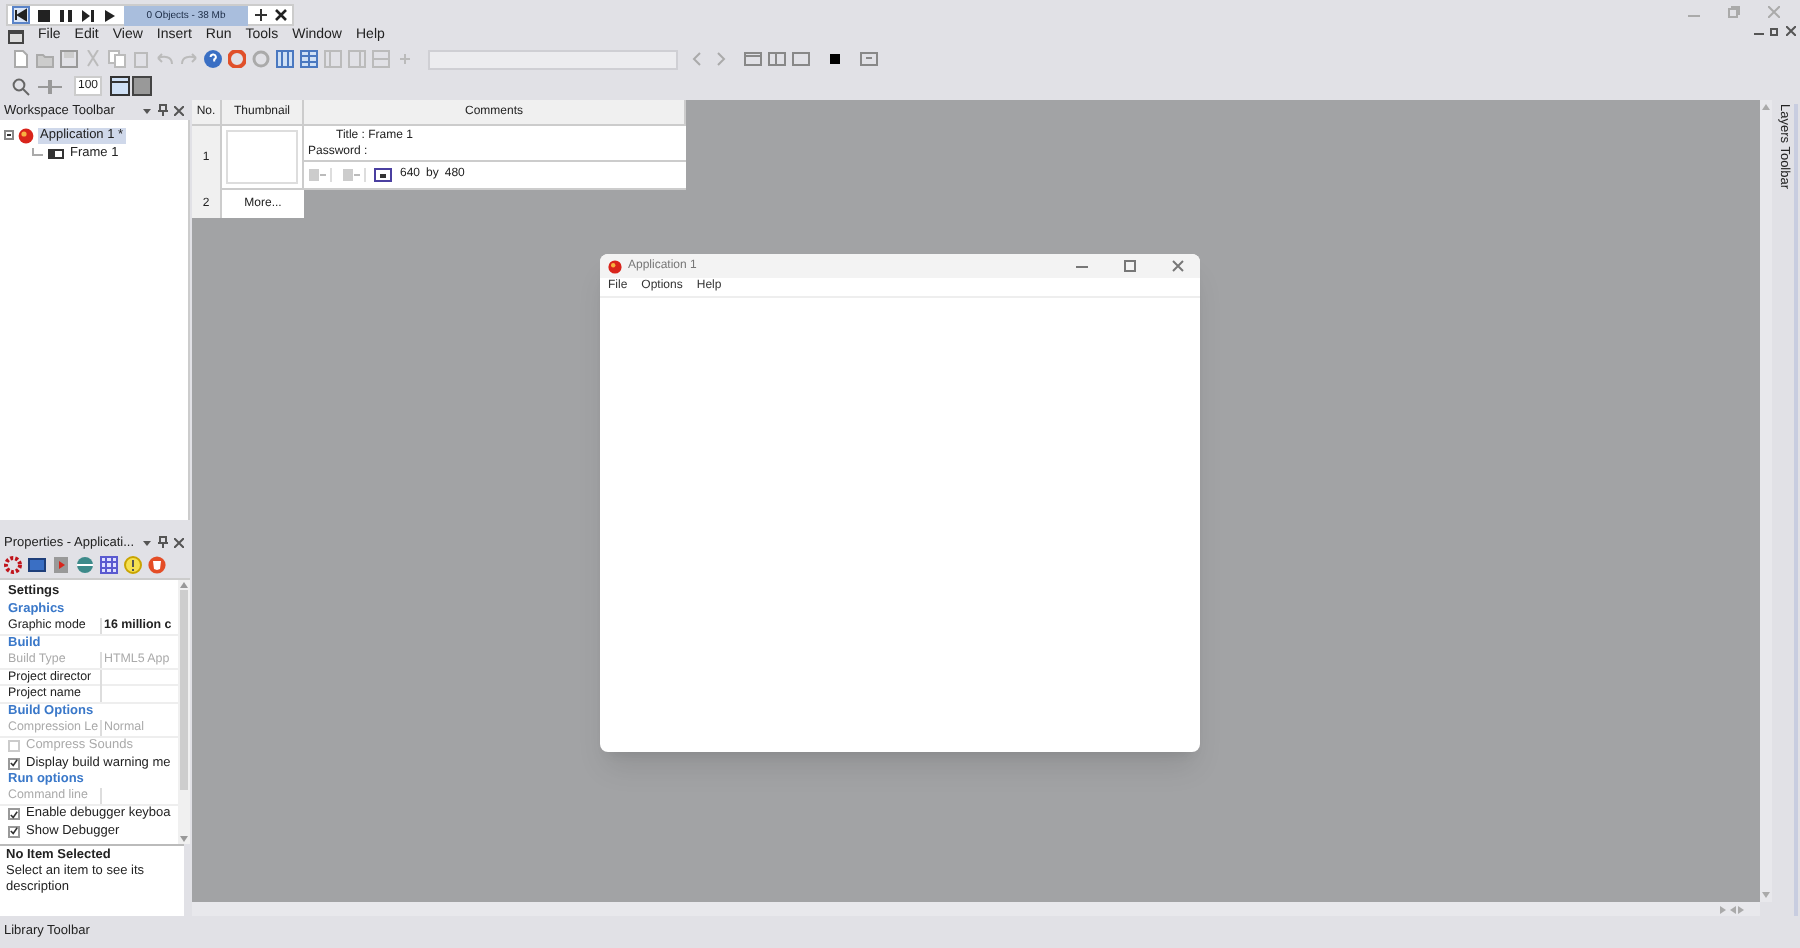  What do you see at coordinates (9, 135) in the screenshot?
I see `collapse-icon` at bounding box center [9, 135].